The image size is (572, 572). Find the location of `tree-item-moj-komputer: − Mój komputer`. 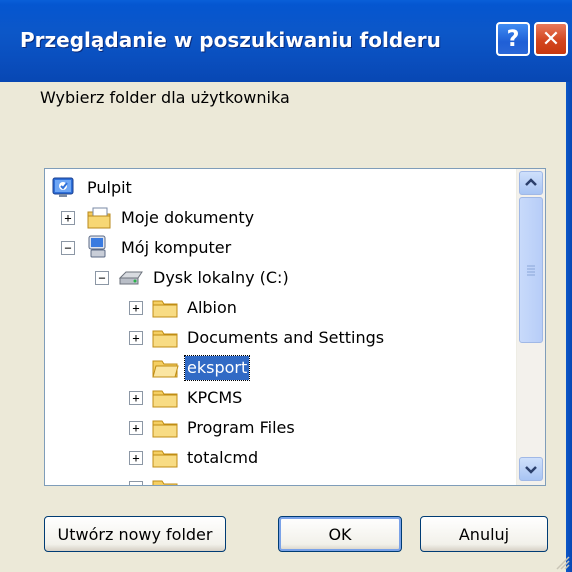

tree-item-moj-komputer: − Mój komputer is located at coordinates (280, 248).